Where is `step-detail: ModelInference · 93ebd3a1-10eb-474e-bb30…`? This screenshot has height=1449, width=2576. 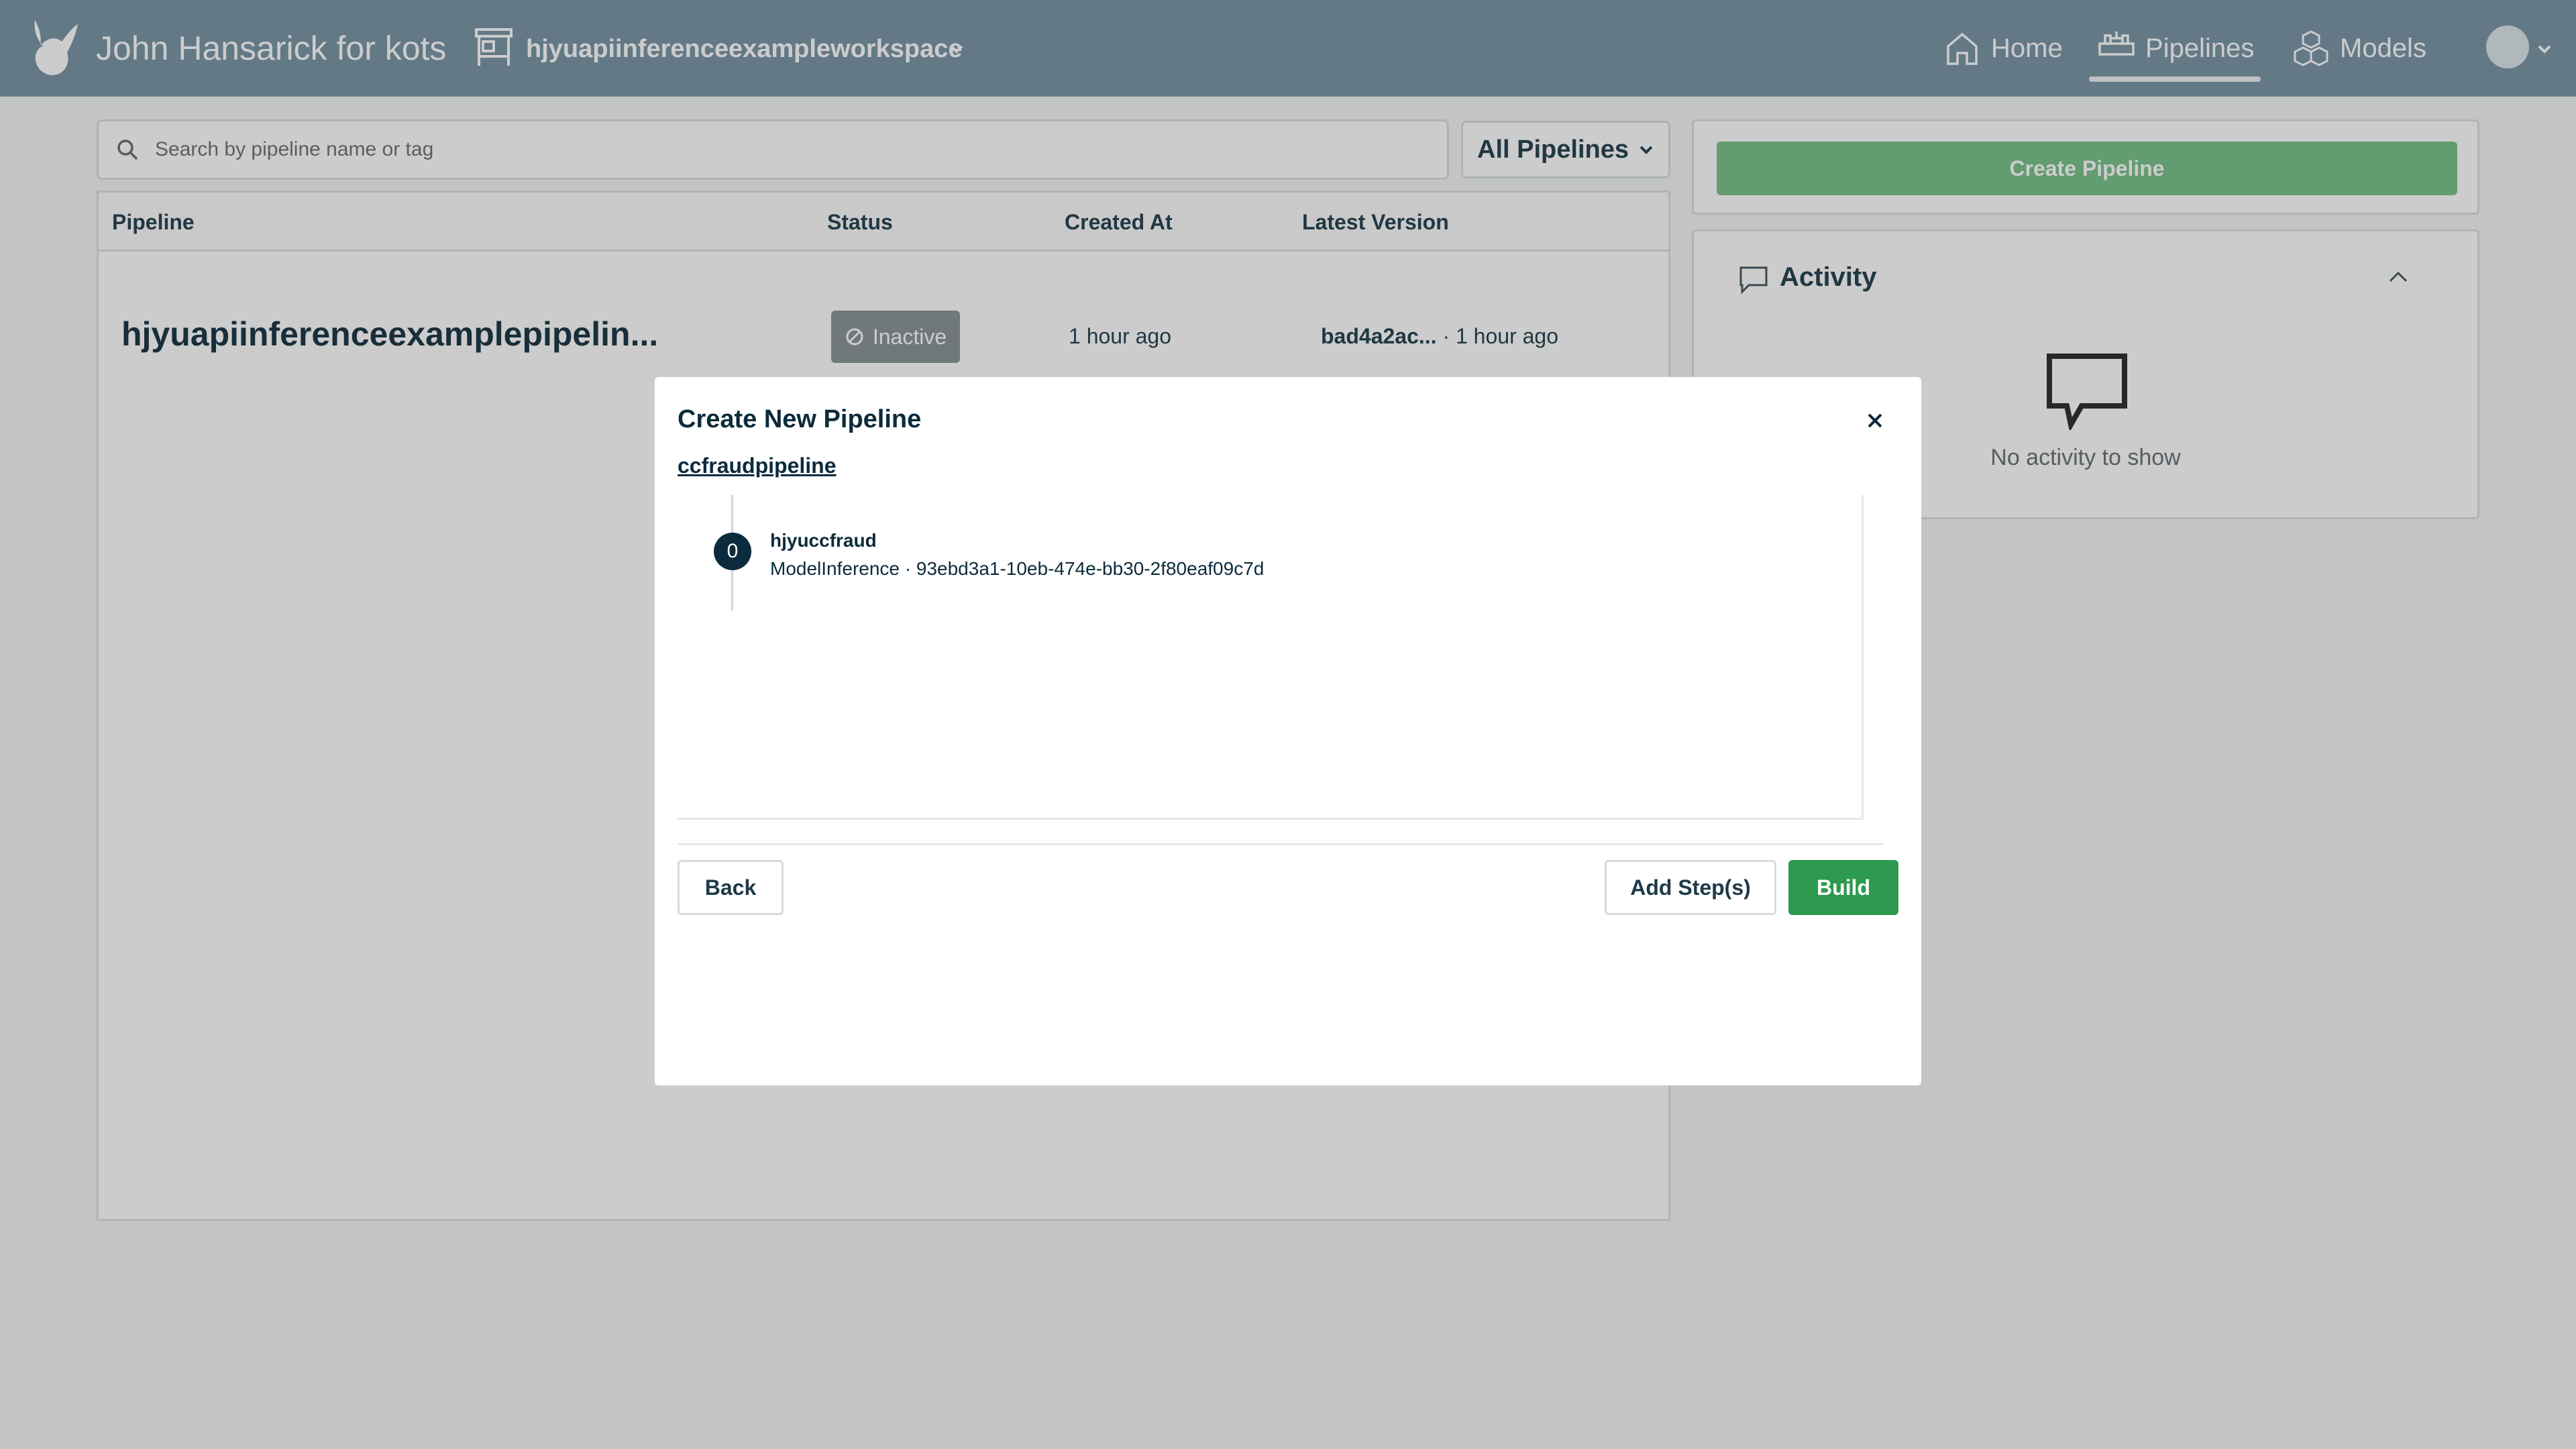 step-detail: ModelInference · 93ebd3a1-10eb-474e-bb30… is located at coordinates (1017, 568).